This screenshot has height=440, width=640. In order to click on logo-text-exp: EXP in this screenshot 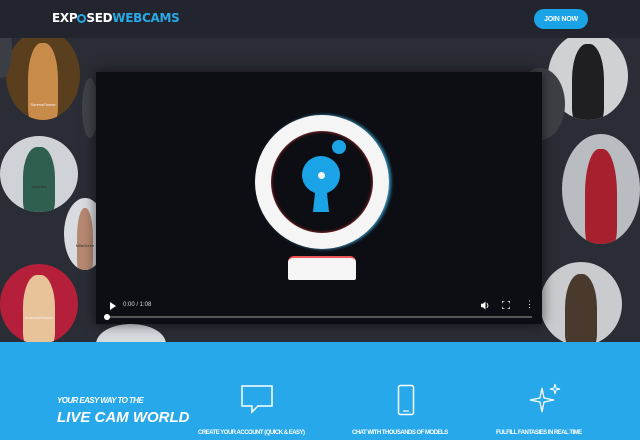, I will do `click(65, 18)`.